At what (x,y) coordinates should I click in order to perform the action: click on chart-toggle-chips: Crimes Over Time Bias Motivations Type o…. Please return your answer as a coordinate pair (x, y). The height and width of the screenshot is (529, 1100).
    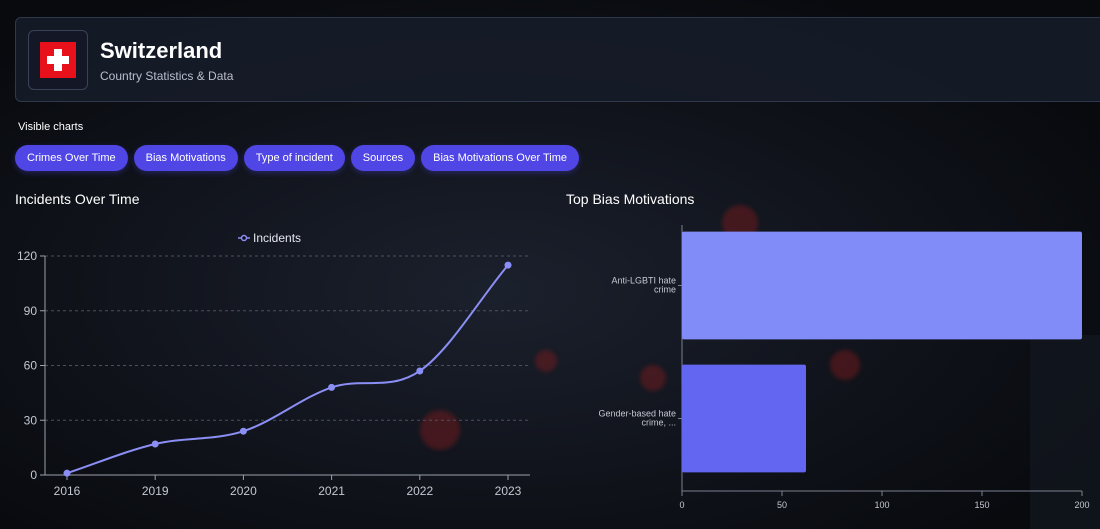
    Looking at the image, I should click on (297, 158).